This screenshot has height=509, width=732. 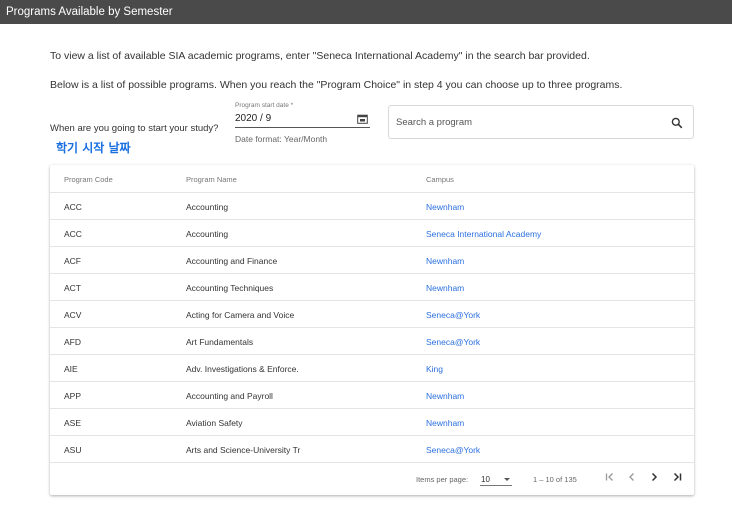 I want to click on program-name: Adv. Investigations & Enforce., so click(x=242, y=369).